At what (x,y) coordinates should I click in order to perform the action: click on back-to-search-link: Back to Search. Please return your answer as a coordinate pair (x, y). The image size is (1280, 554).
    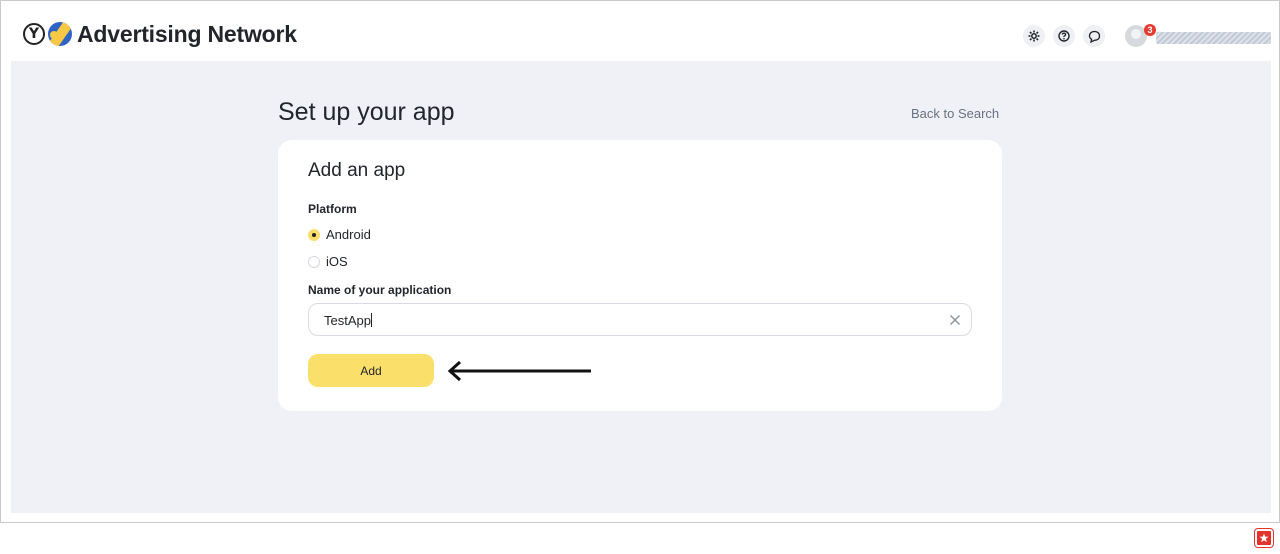
    Looking at the image, I should click on (955, 113).